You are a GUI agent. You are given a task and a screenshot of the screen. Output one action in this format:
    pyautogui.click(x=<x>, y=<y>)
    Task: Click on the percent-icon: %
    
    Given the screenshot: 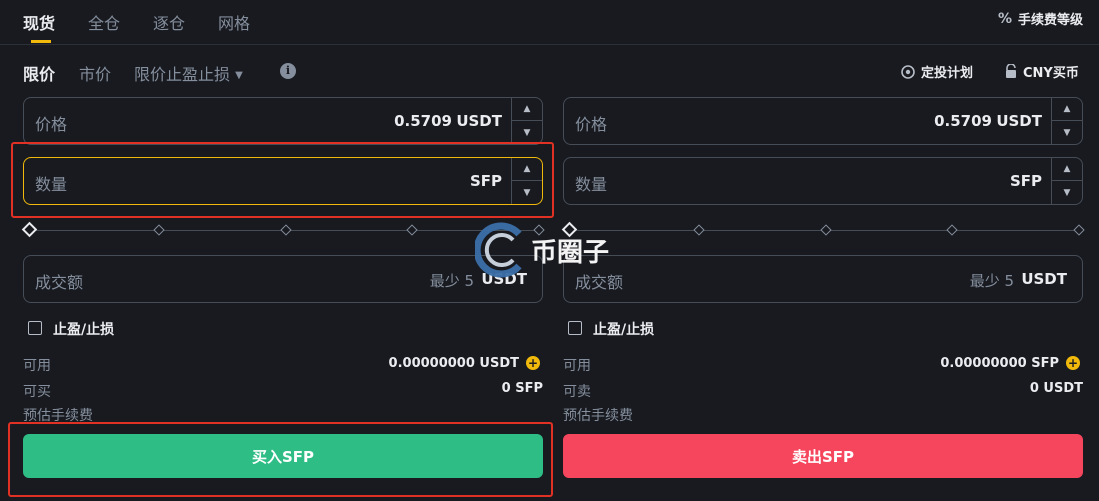 What is the action you would take?
    pyautogui.click(x=1004, y=18)
    